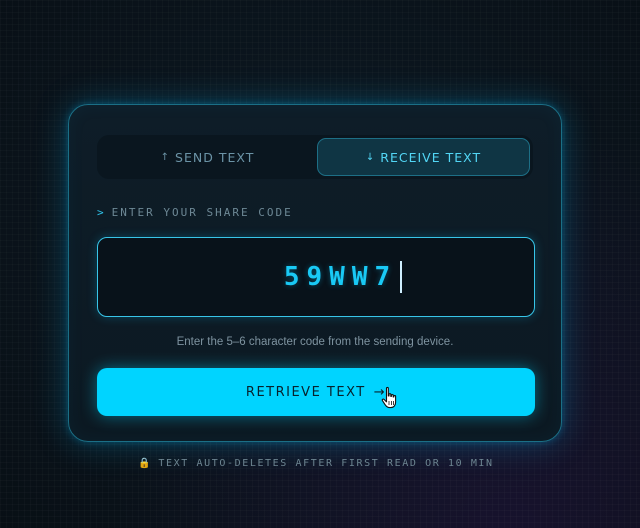 Image resolution: width=640 pixels, height=528 pixels. I want to click on tab-send-text: ↑ SEND TEXT, so click(207, 157).